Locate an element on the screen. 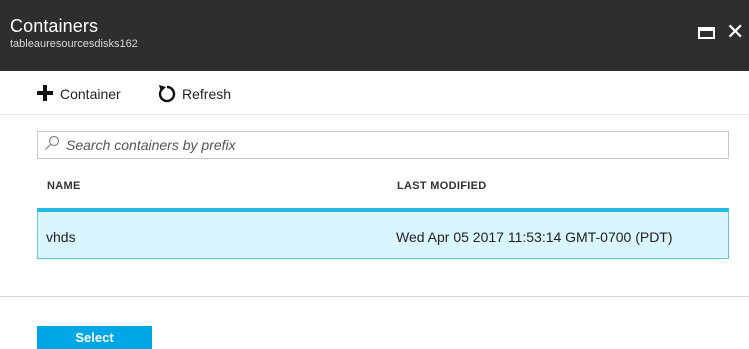 This screenshot has width=749, height=349. refresh-button: Refresh is located at coordinates (194, 94).